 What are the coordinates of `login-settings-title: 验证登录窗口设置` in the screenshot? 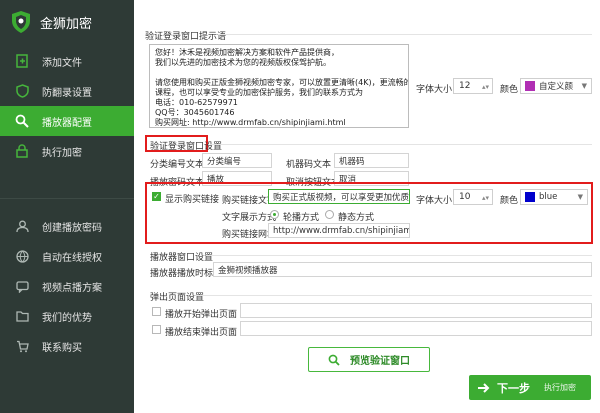 It's located at (186, 147).